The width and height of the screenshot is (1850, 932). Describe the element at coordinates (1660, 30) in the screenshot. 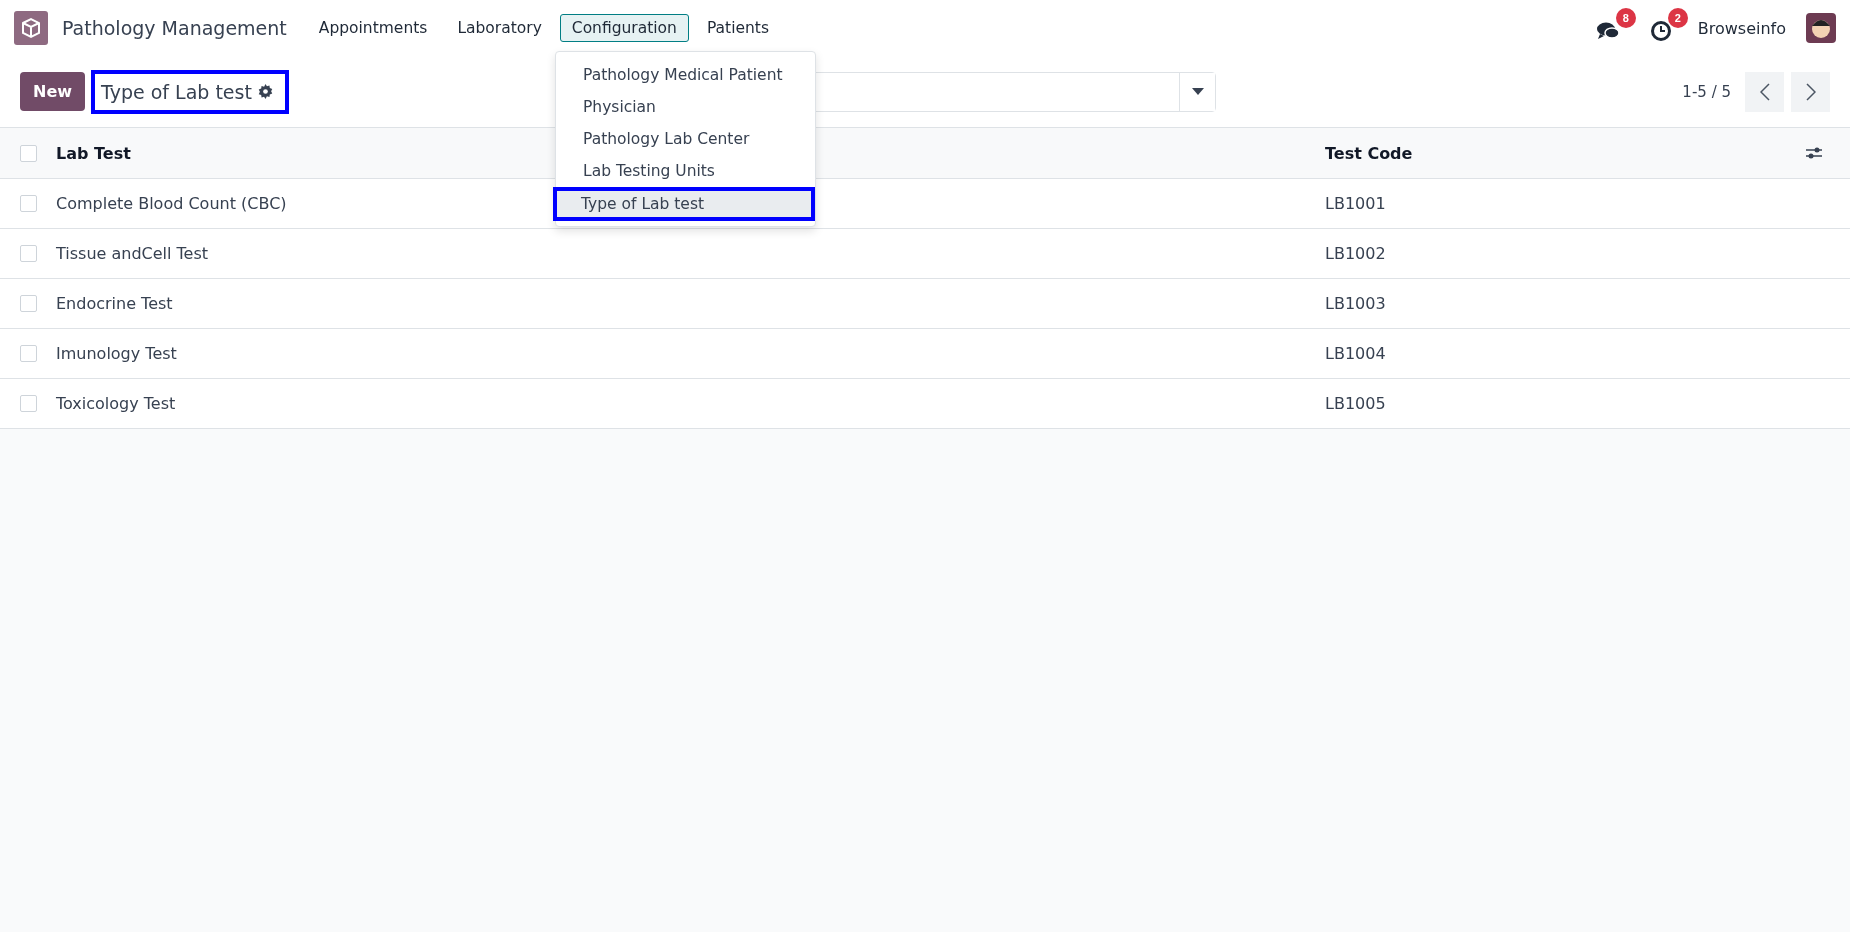

I see `clock-icon` at that location.